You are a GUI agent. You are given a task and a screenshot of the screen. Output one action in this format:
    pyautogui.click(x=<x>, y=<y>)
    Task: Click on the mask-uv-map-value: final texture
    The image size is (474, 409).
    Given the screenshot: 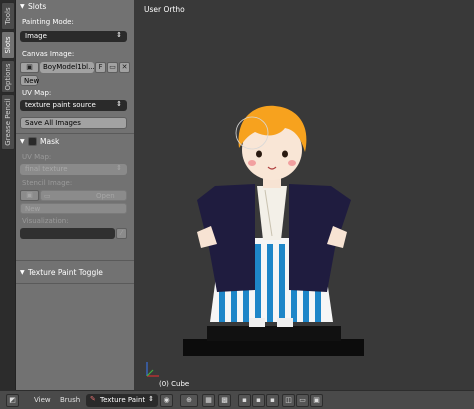 What is the action you would take?
    pyautogui.click(x=46, y=169)
    